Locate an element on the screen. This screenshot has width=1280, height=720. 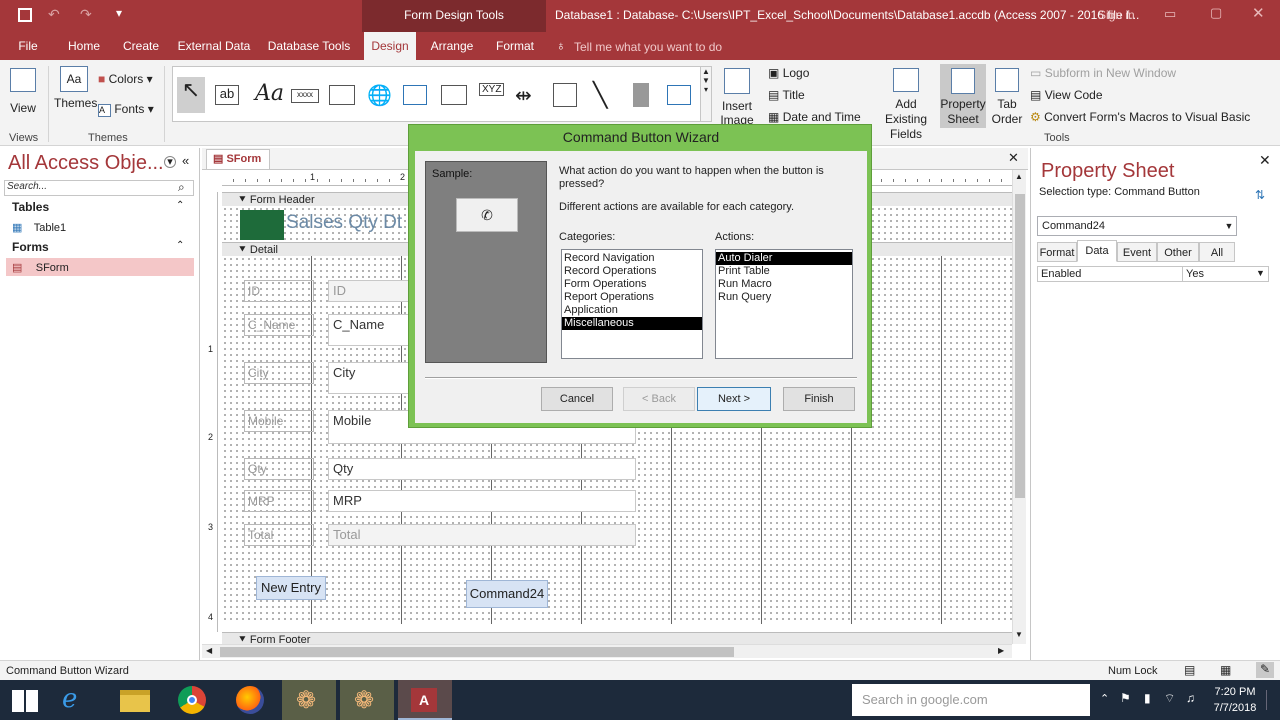
tab-design: Design is located at coordinates (390, 46).